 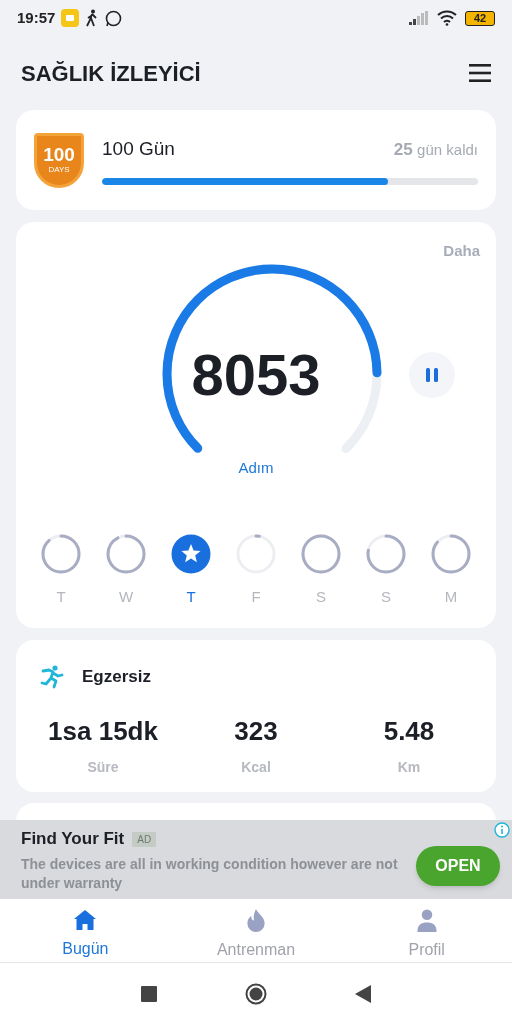 What do you see at coordinates (114, 18) in the screenshot?
I see `chat-app-icon` at bounding box center [114, 18].